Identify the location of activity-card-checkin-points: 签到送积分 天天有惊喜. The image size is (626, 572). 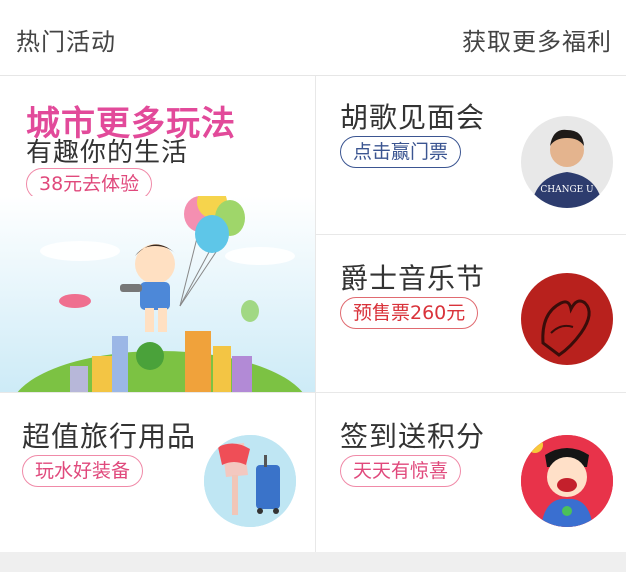
(471, 472).